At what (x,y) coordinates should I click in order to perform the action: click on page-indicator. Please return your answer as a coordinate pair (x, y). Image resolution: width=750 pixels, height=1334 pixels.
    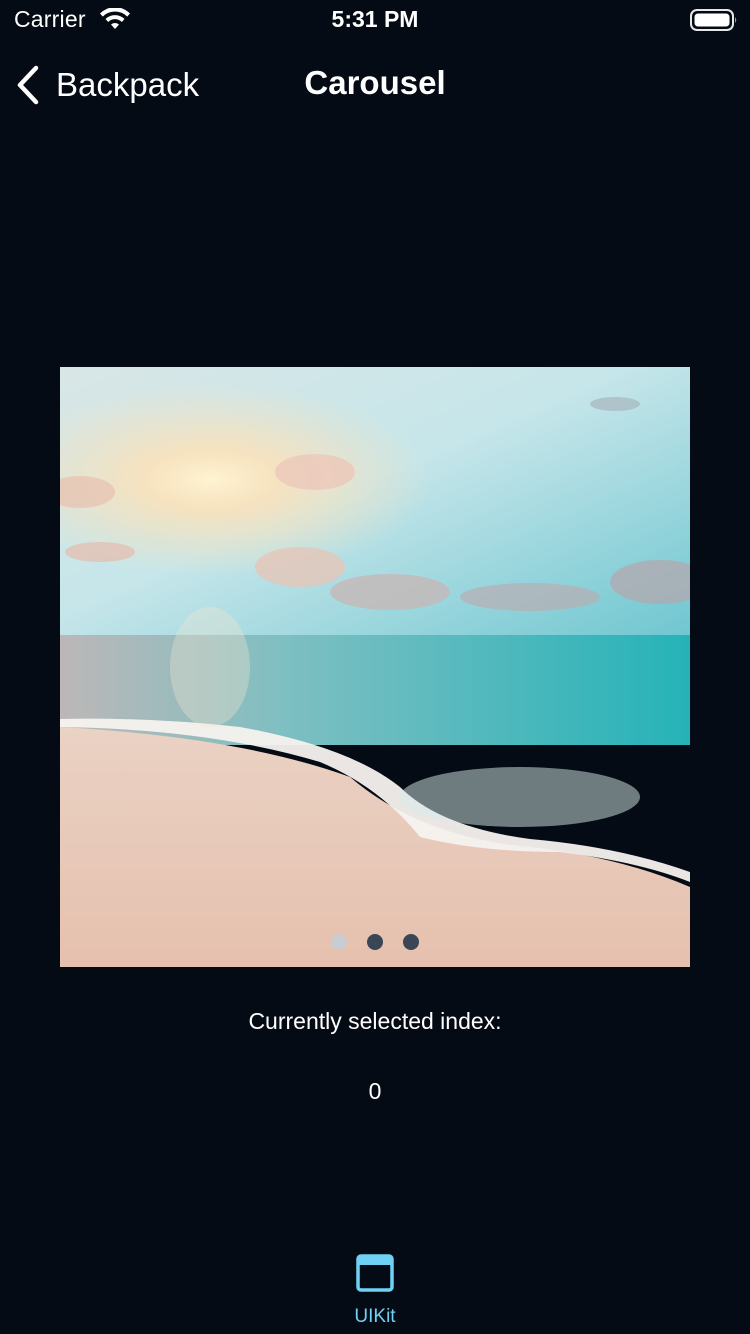
    Looking at the image, I should click on (375, 942).